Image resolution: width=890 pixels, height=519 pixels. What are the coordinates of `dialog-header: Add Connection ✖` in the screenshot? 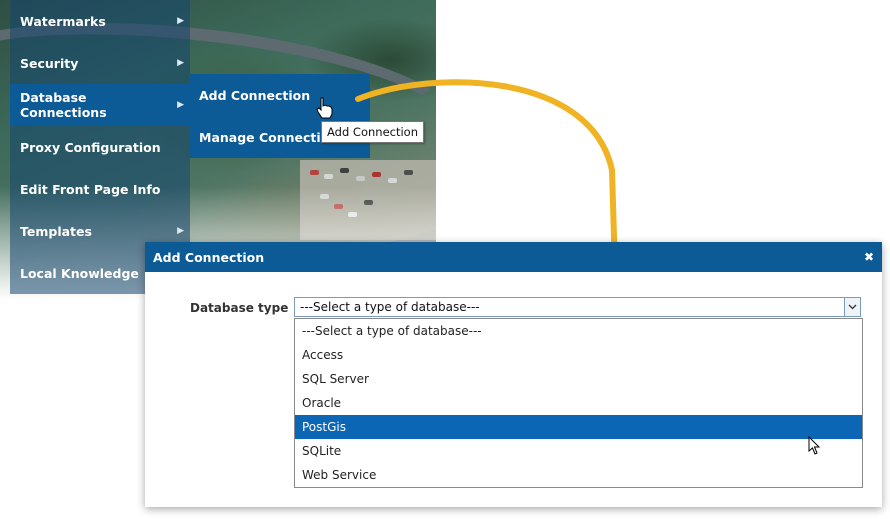 It's located at (513, 257).